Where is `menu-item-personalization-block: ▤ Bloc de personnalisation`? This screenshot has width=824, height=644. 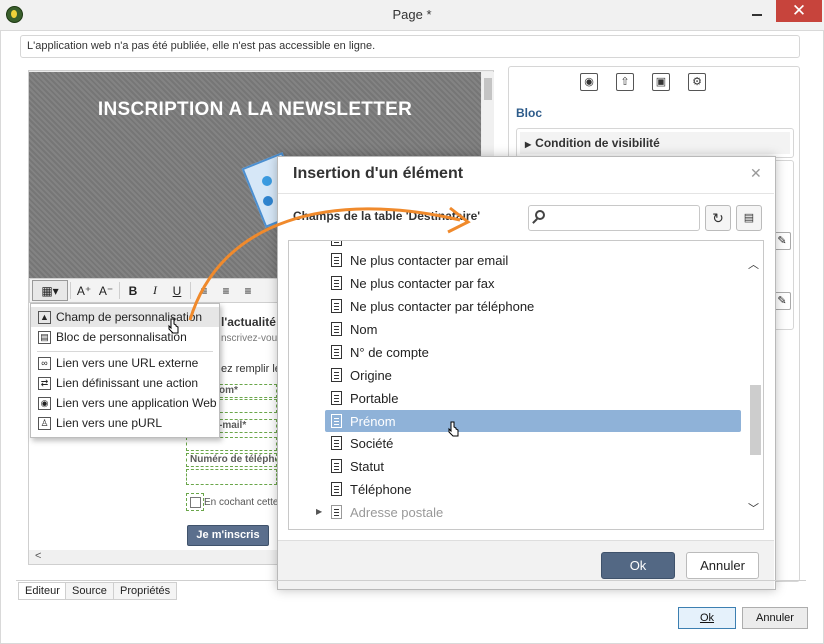 menu-item-personalization-block: ▤ Bloc de personnalisation is located at coordinates (125, 337).